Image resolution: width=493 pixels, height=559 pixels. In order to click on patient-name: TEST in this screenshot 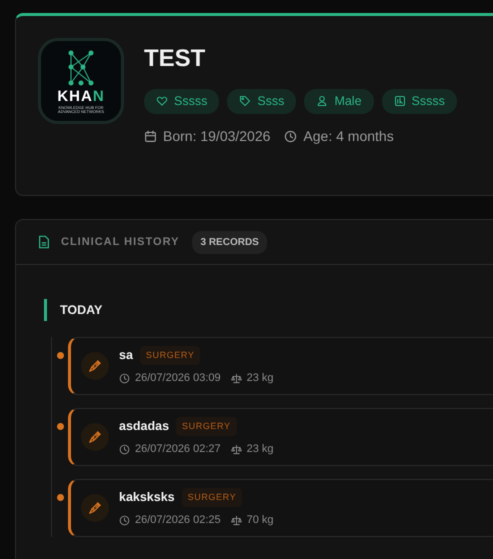, I will do `click(175, 59)`.